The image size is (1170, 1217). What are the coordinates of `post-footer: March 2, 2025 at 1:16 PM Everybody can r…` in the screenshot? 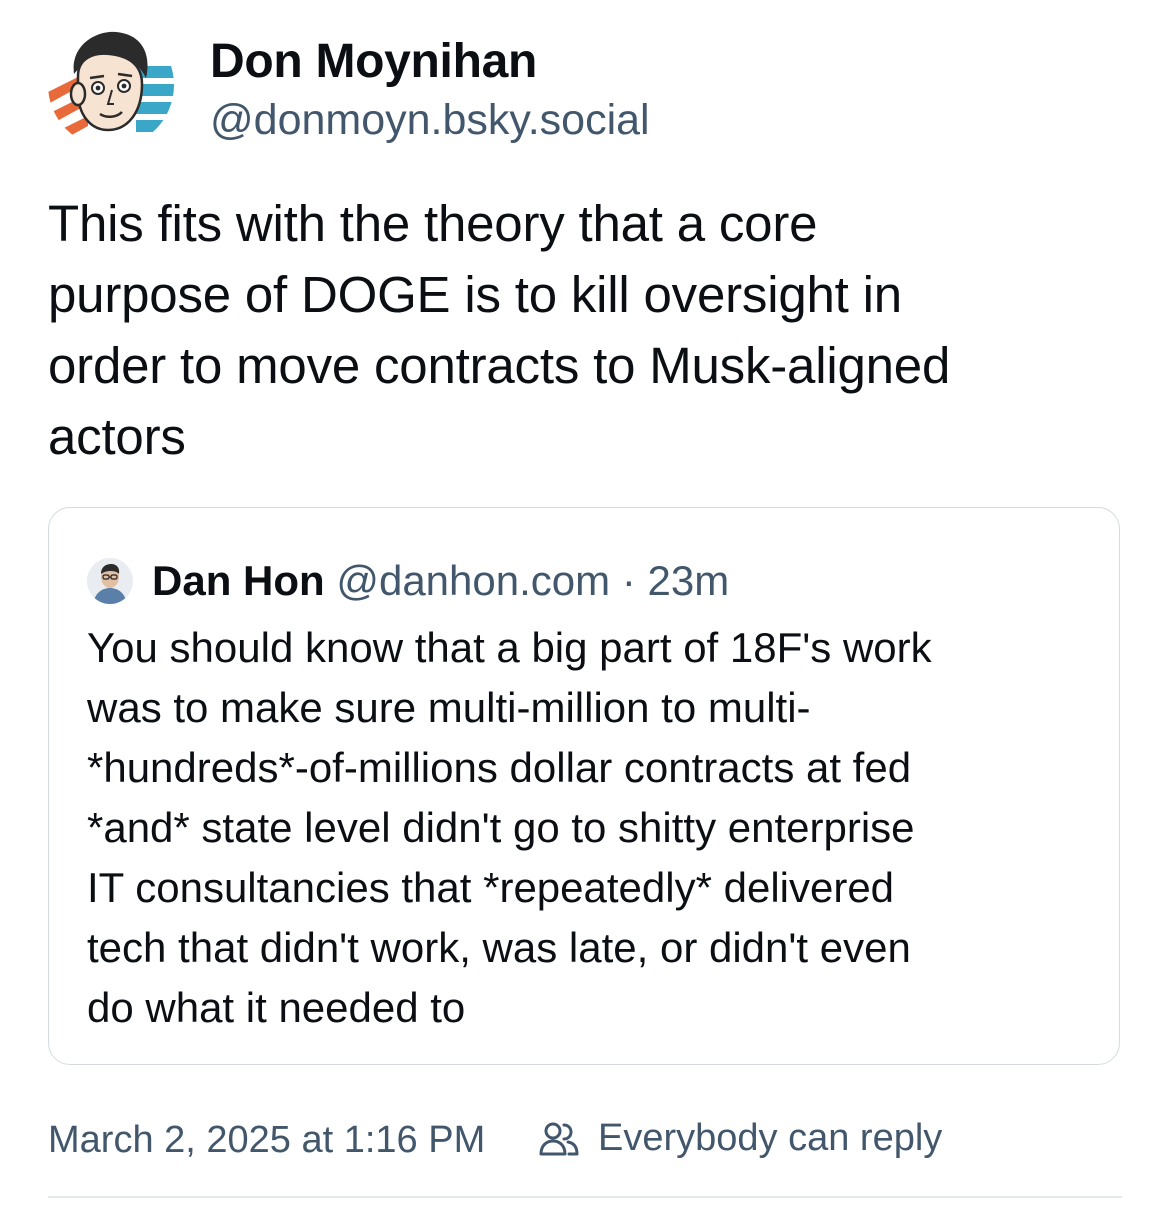 It's located at (585, 1140).